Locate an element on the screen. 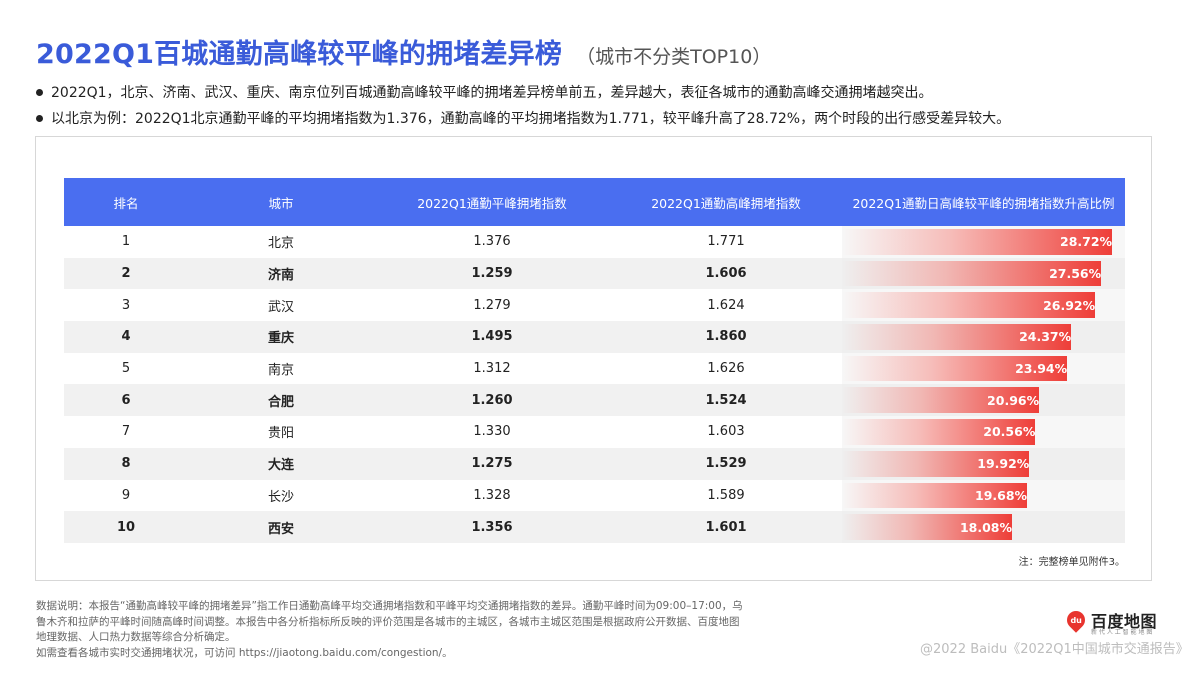 The image size is (1200, 674). offpeak-cell: 1.328 is located at coordinates (492, 495).